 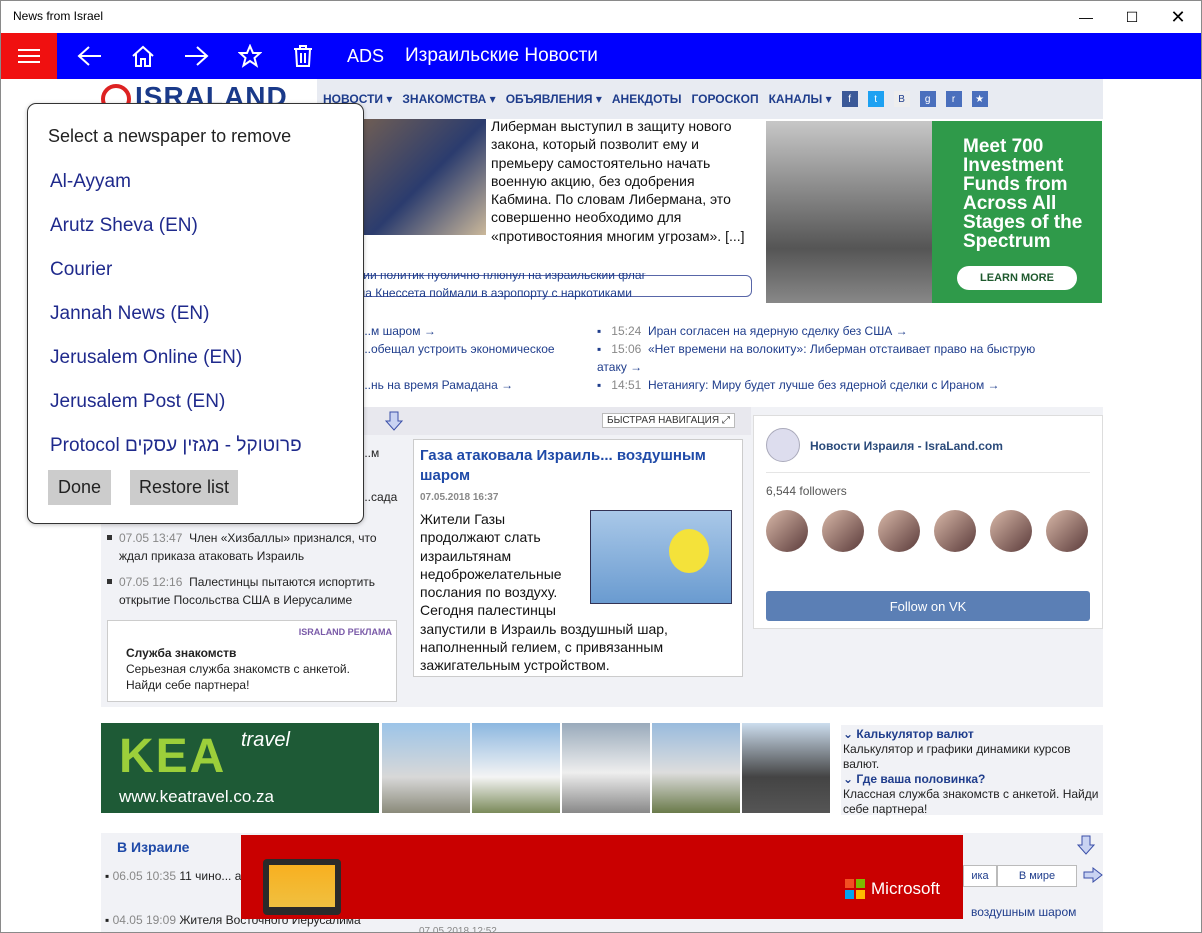 I want to click on close-button: ✕, so click(x=1178, y=17).